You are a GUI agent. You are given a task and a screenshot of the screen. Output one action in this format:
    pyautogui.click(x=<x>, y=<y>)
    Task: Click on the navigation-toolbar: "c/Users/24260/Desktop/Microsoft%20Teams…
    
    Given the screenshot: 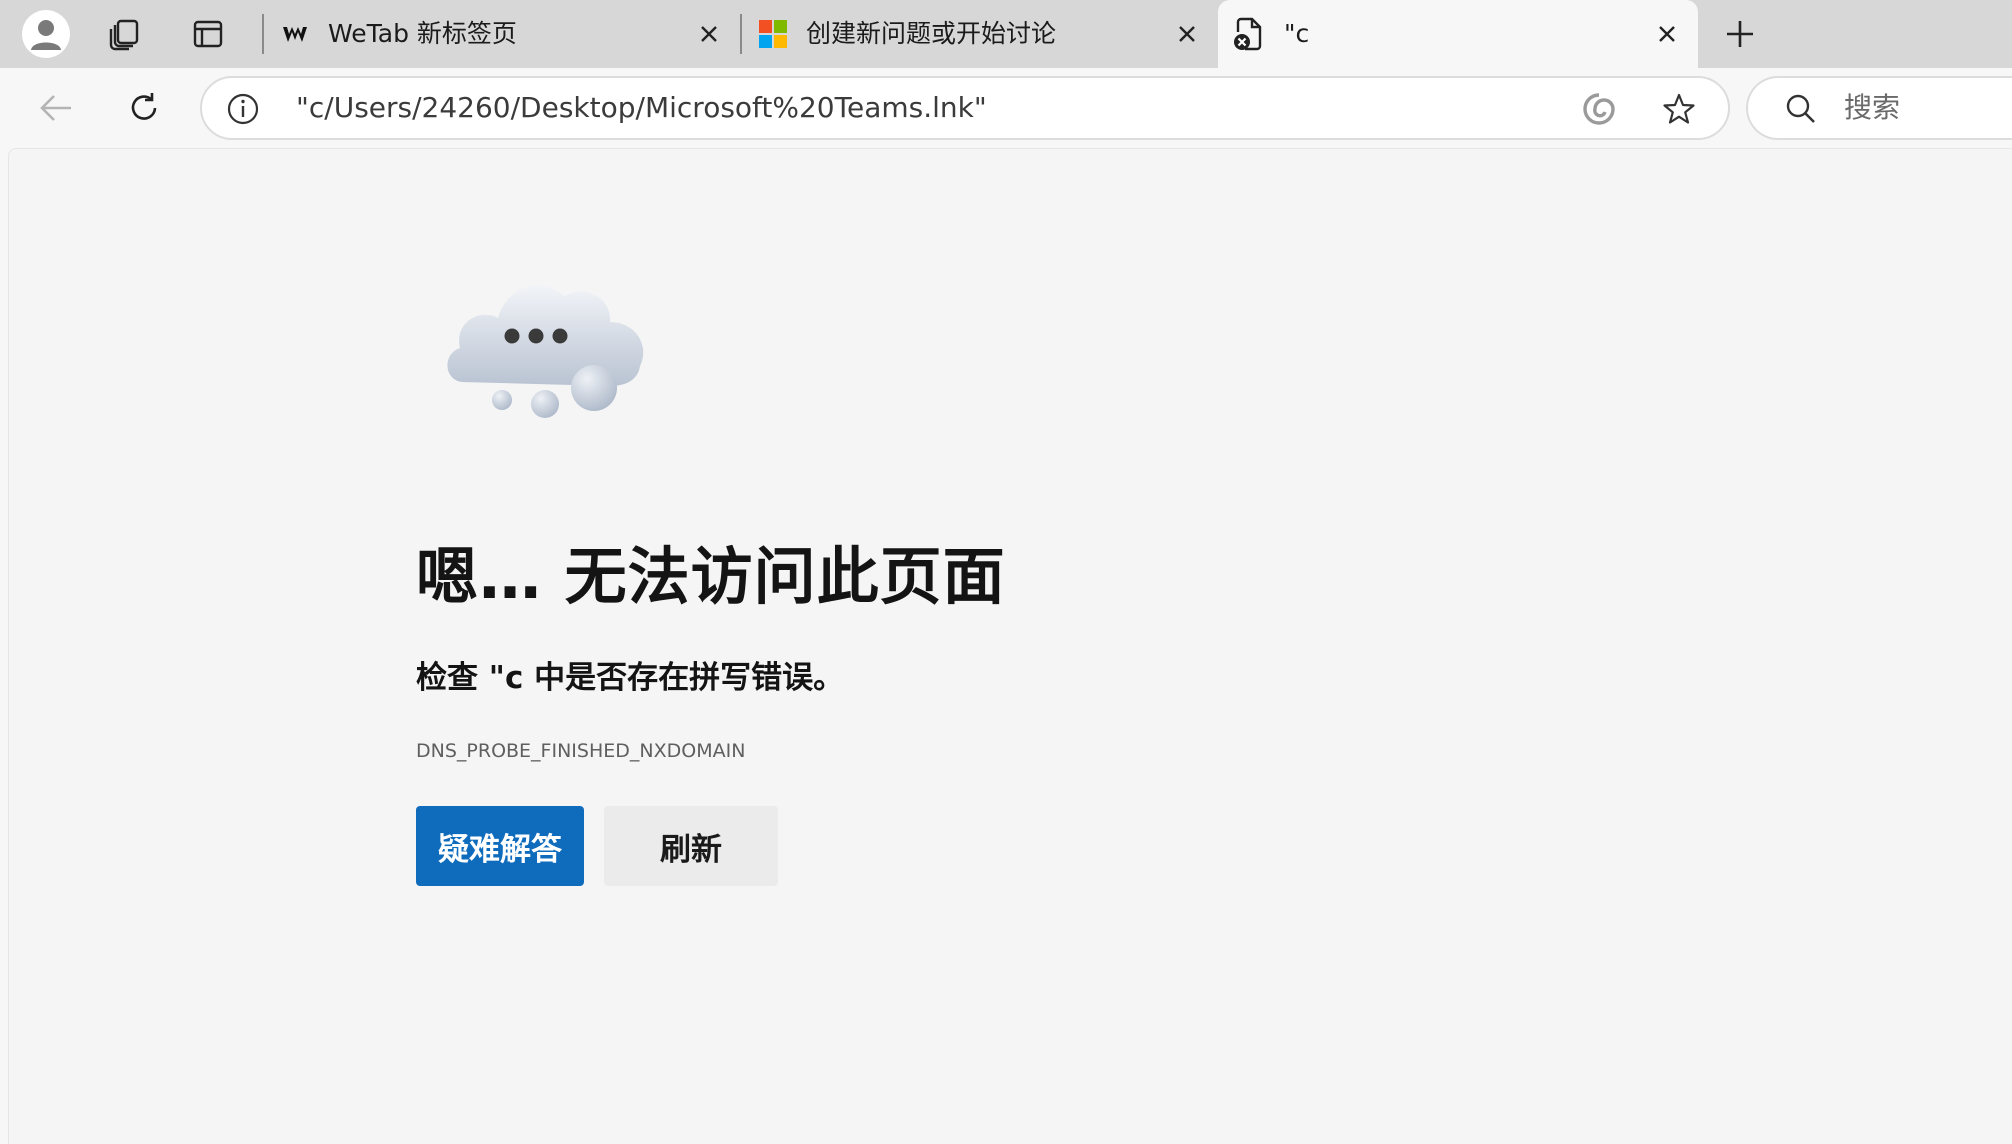 What is the action you would take?
    pyautogui.click(x=1006, y=108)
    